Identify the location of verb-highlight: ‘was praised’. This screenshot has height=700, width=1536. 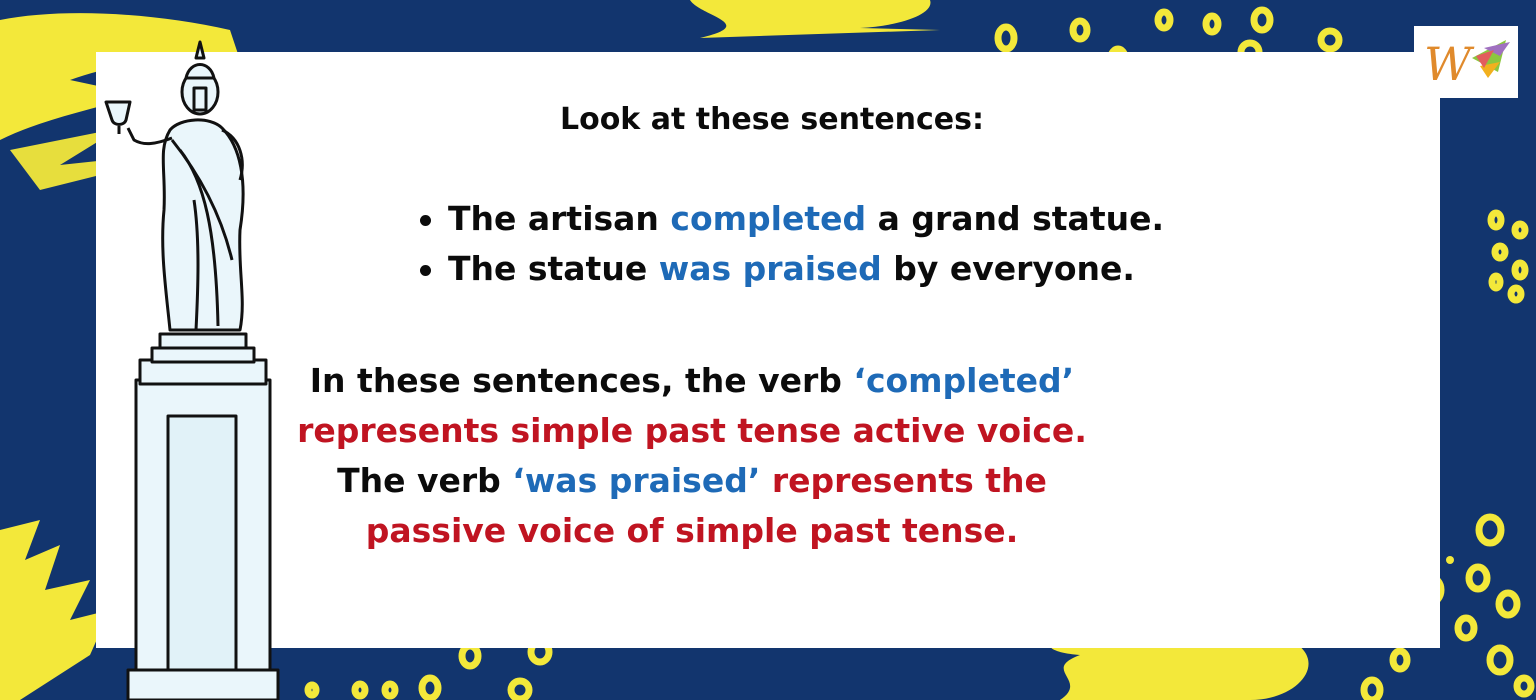
(636, 480).